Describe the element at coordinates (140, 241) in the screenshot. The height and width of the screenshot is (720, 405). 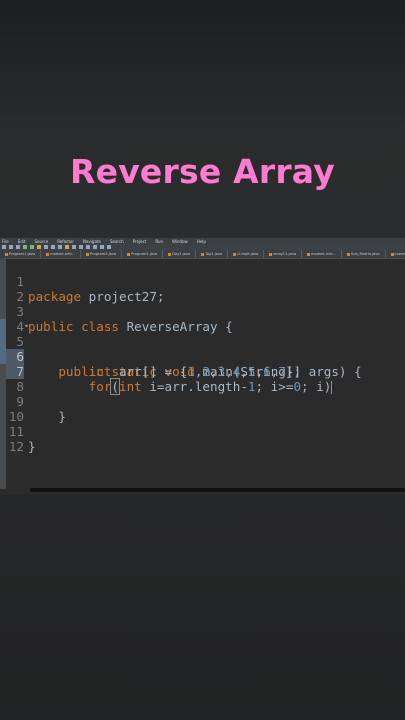
I see `menu-project: Project` at that location.